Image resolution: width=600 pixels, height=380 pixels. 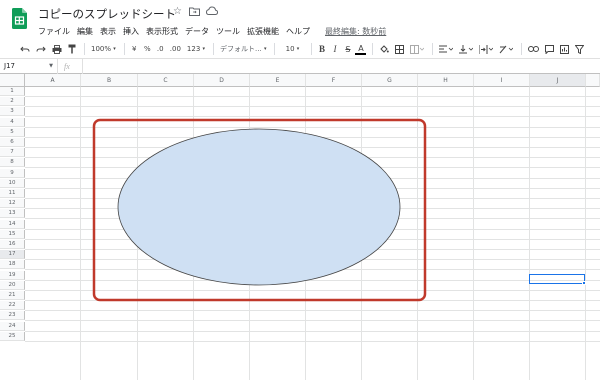 I want to click on menu-help: ヘルプ, so click(x=298, y=31).